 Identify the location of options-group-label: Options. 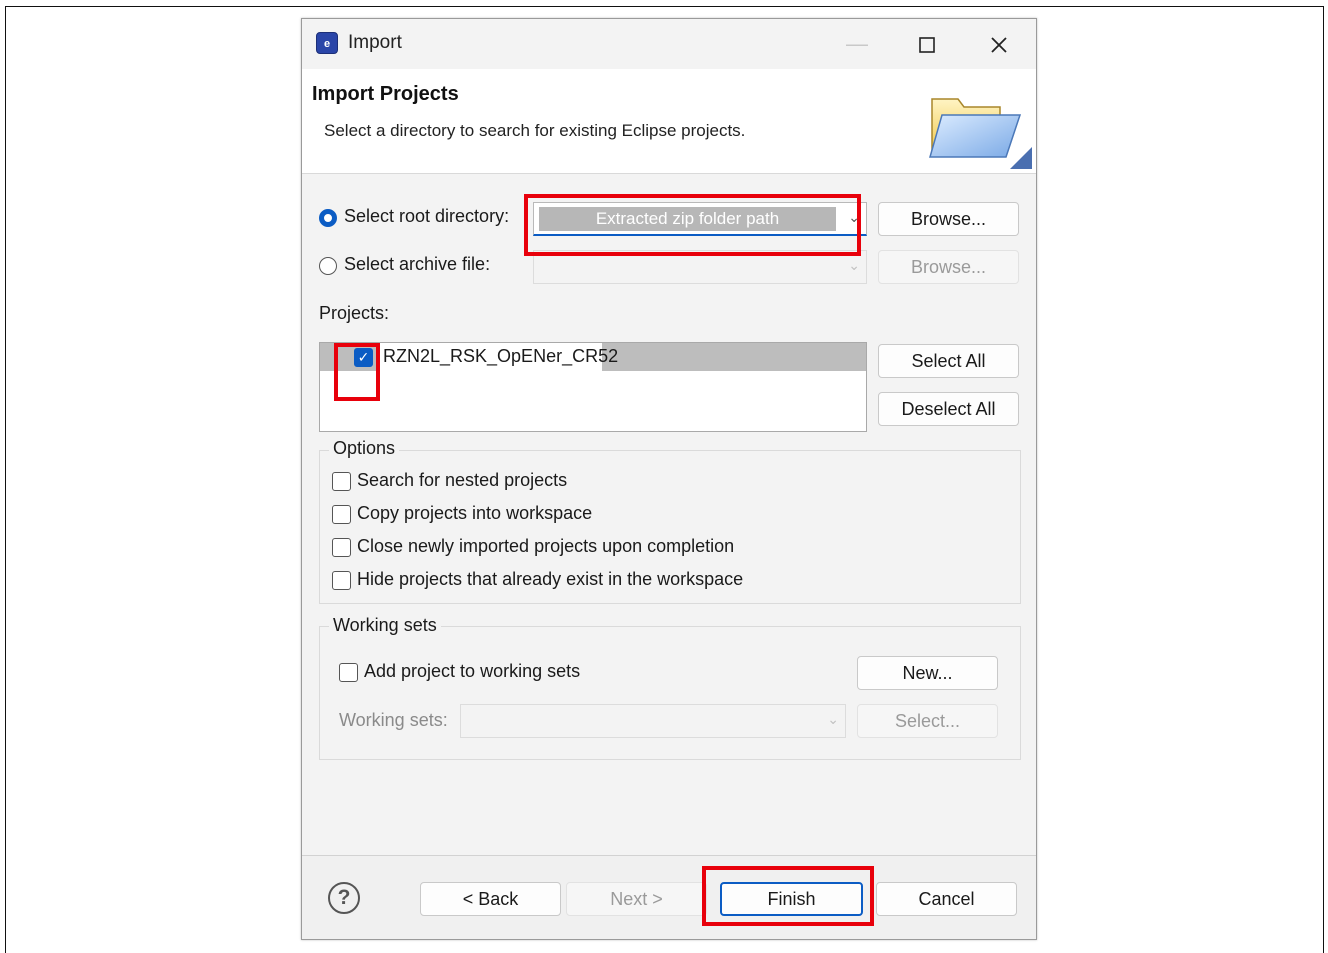
(364, 448).